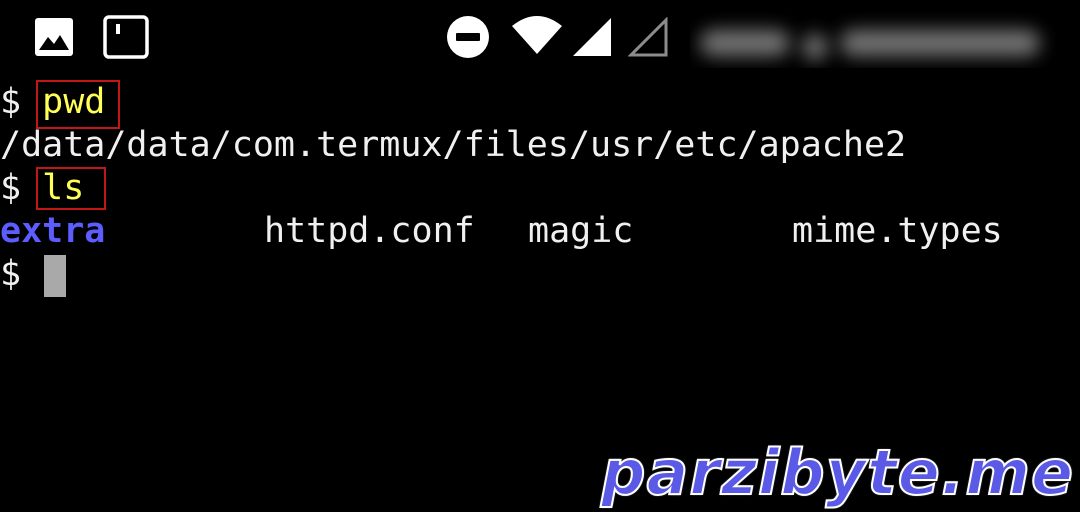 This screenshot has width=1080, height=512. I want to click on terminal-line-command: $ ls, so click(42, 188).